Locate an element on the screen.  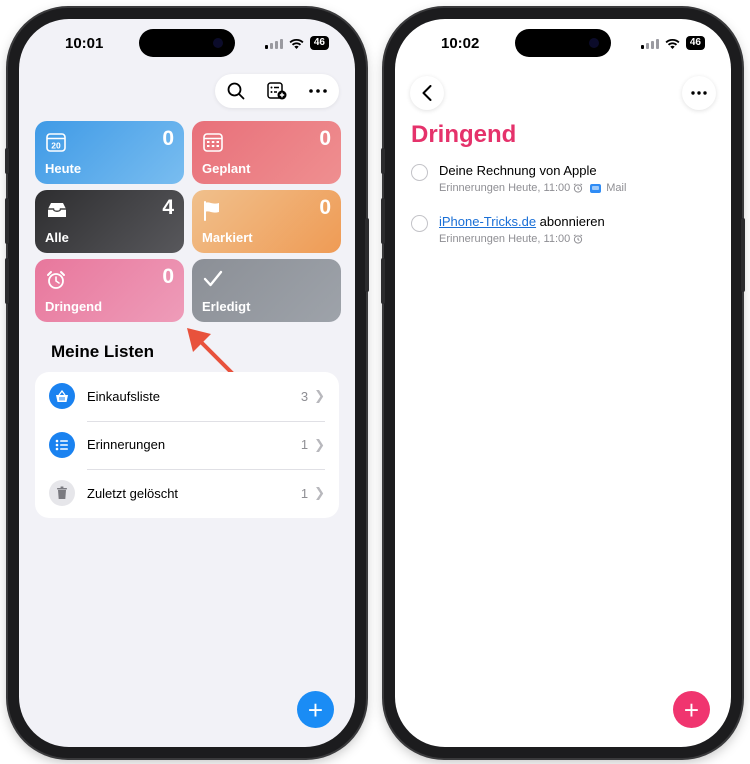
tile-dringend: 0 Dringend is located at coordinates (109, 290).